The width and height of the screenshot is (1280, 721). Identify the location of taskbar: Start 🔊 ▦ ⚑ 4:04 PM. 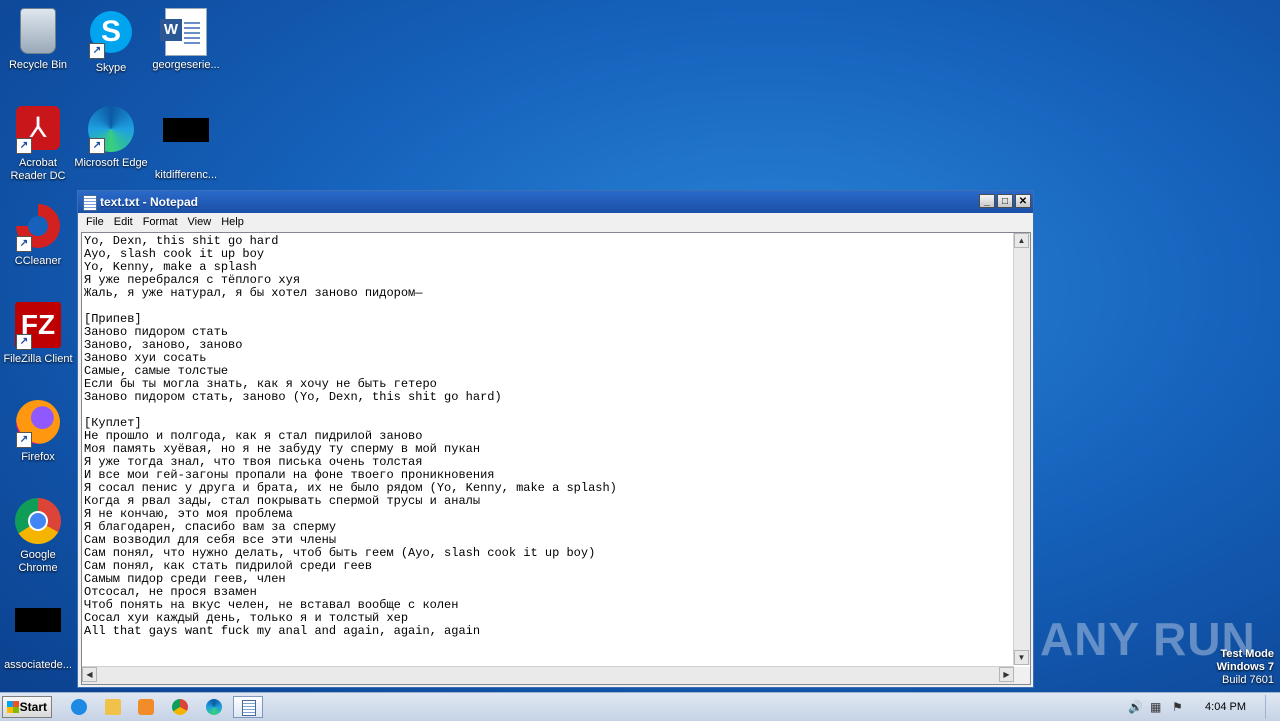
(640, 706).